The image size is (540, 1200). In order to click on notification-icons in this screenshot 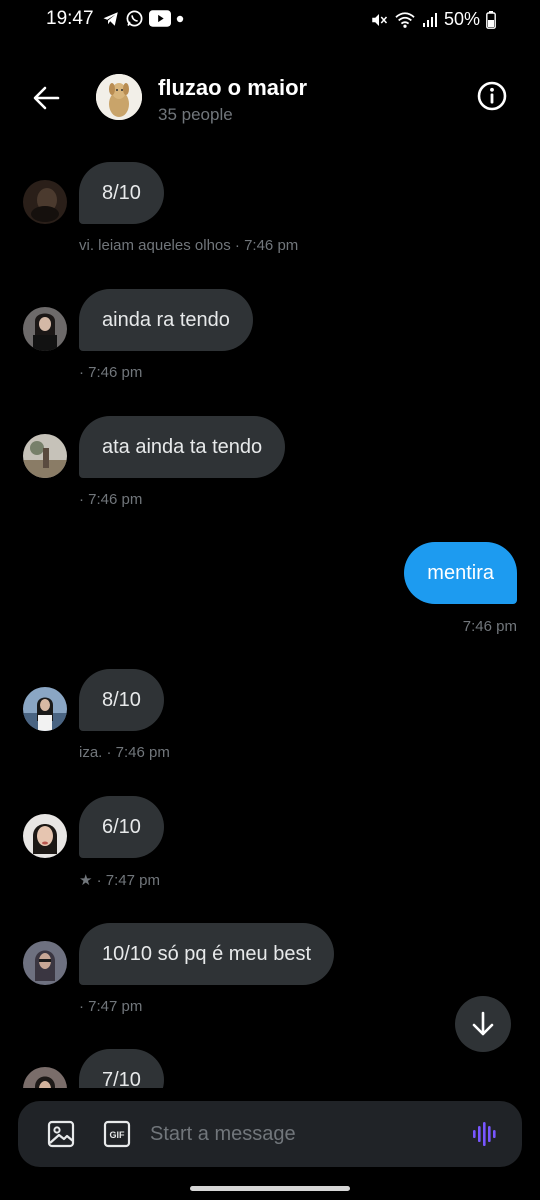, I will do `click(143, 18)`.